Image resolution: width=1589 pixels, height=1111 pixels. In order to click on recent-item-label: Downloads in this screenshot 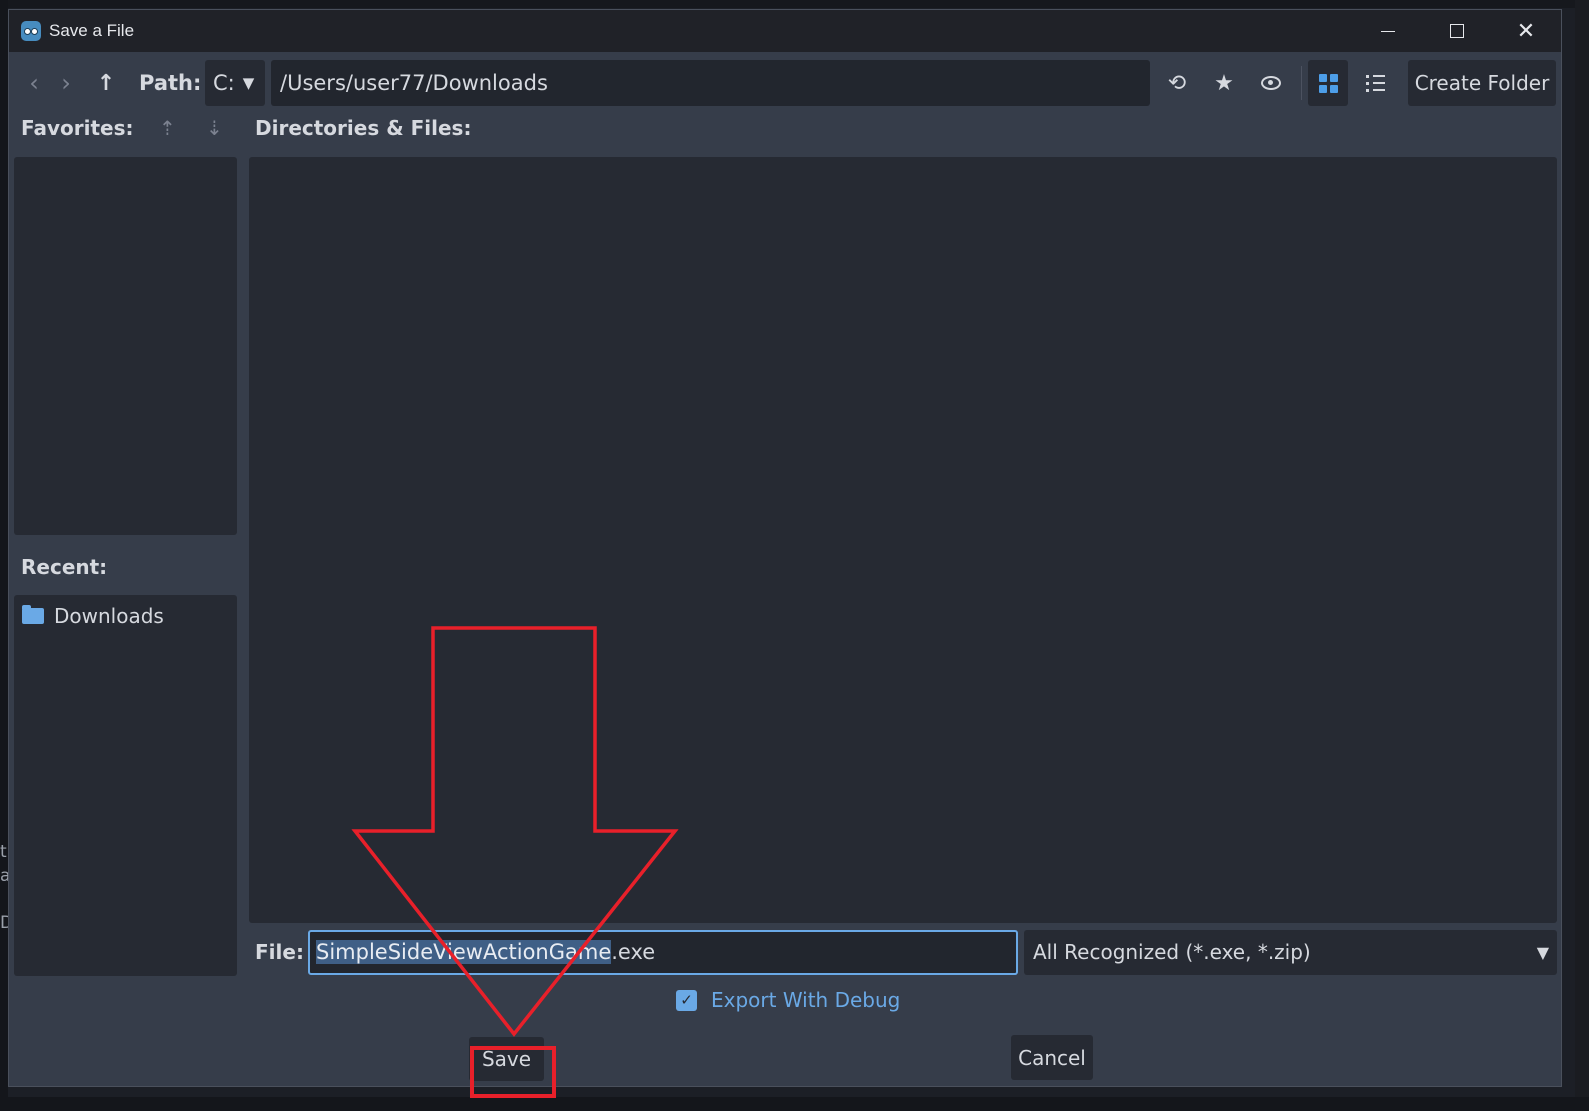, I will do `click(109, 616)`.